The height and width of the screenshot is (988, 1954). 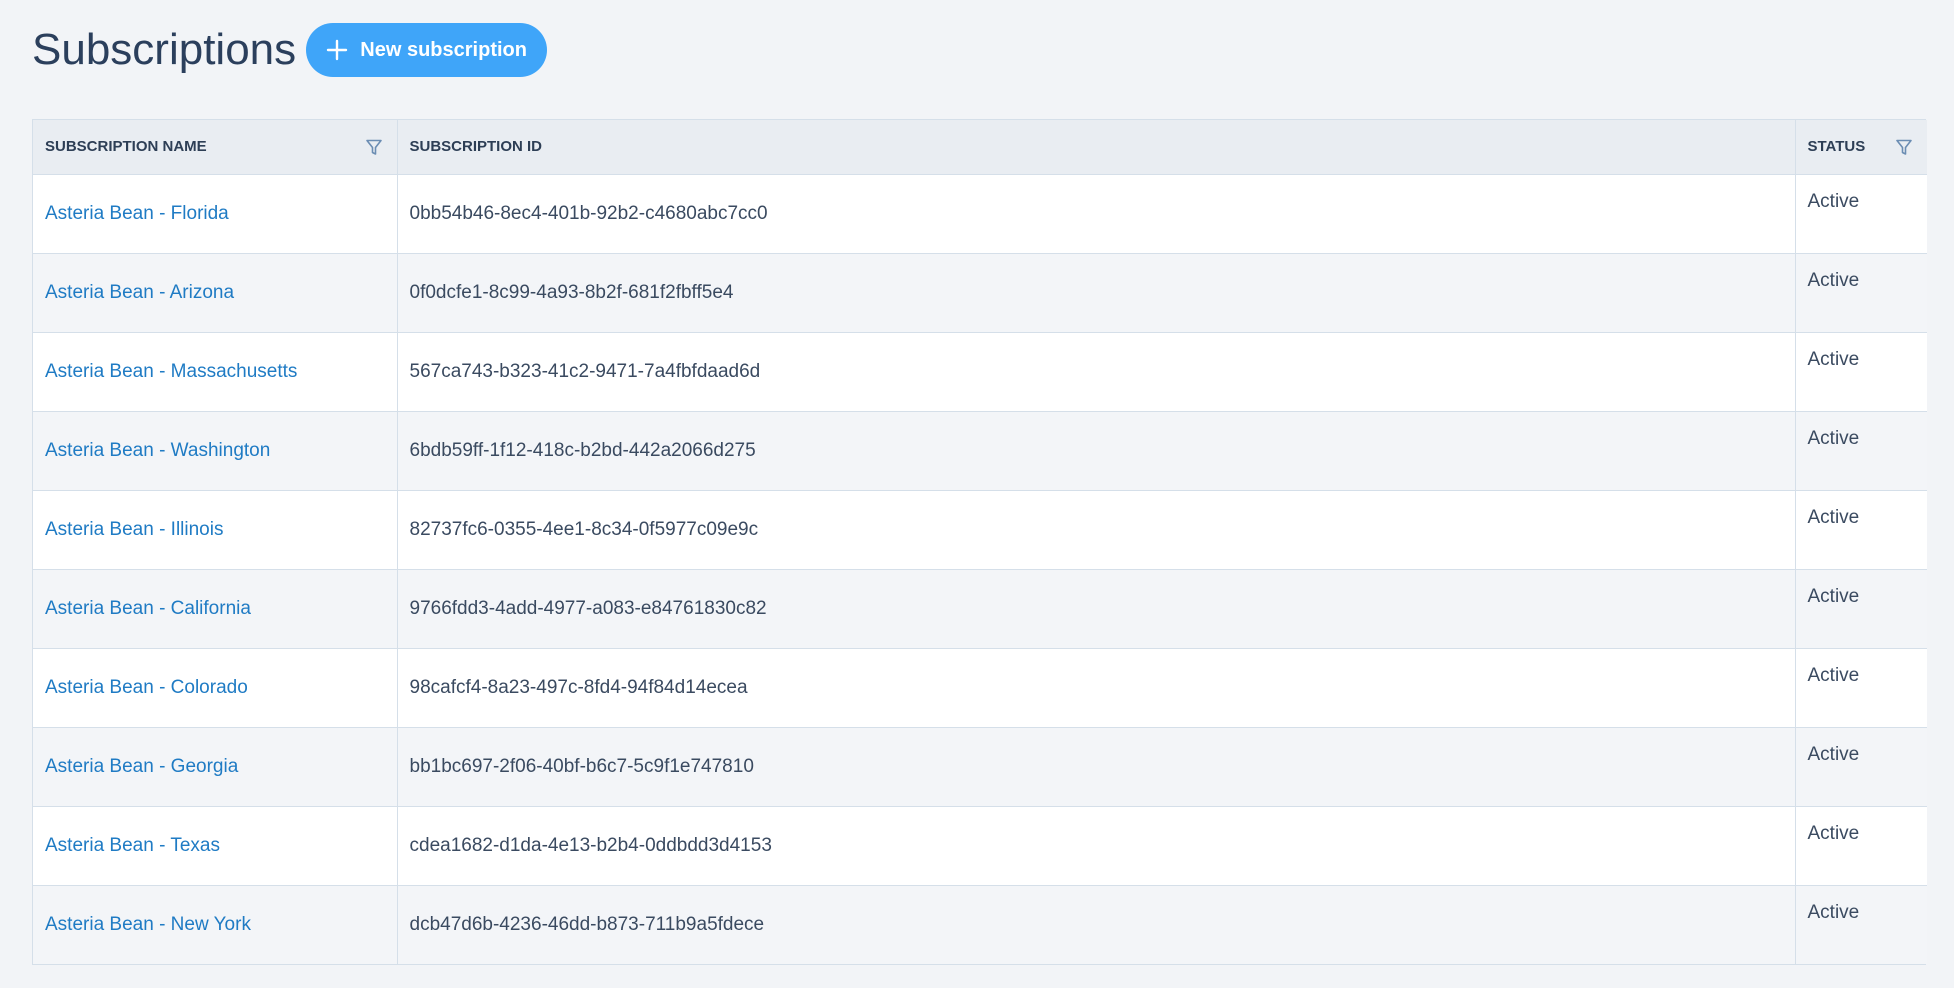 What do you see at coordinates (588, 213) in the screenshot?
I see `subscription-id: 0bb54b46-8ec4-401b-92b2-c4680abc7cc0` at bounding box center [588, 213].